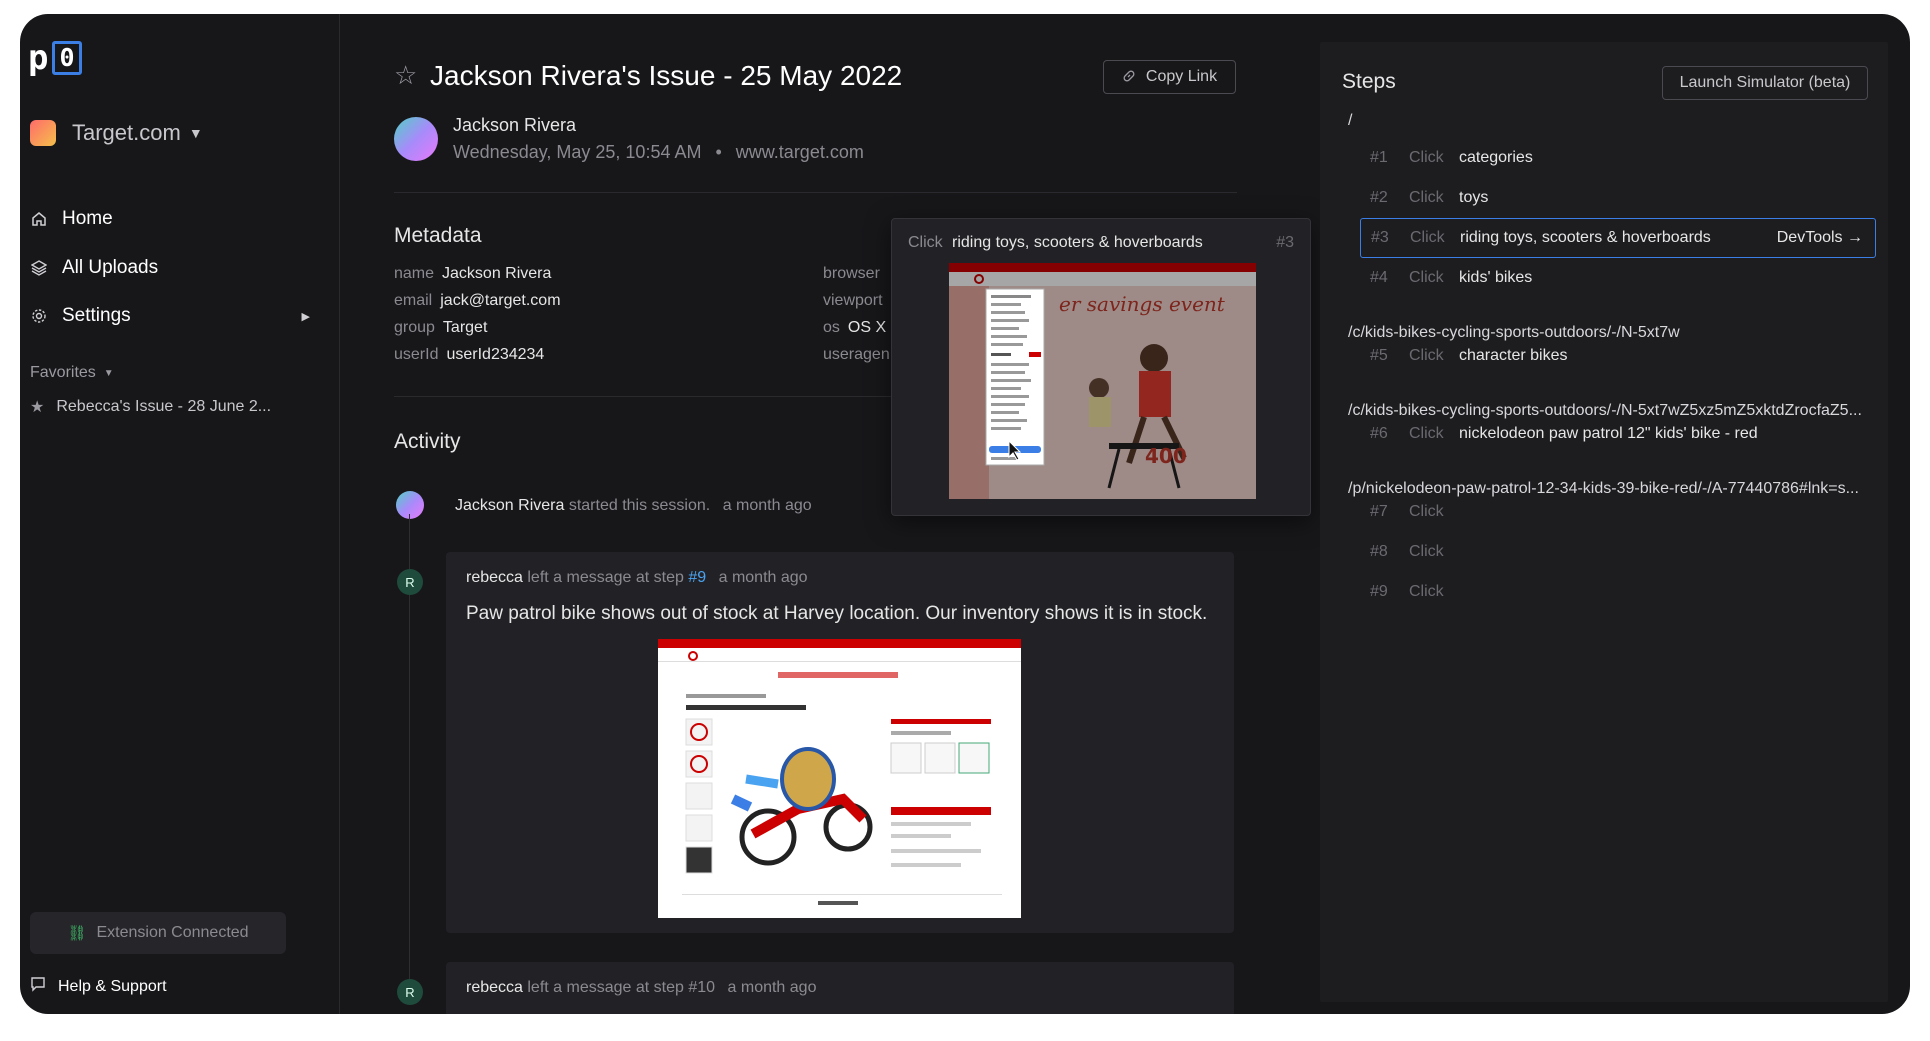 This screenshot has height=1041, width=1930. Describe the element at coordinates (63, 372) in the screenshot. I see `favorites-label: Favorites` at that location.